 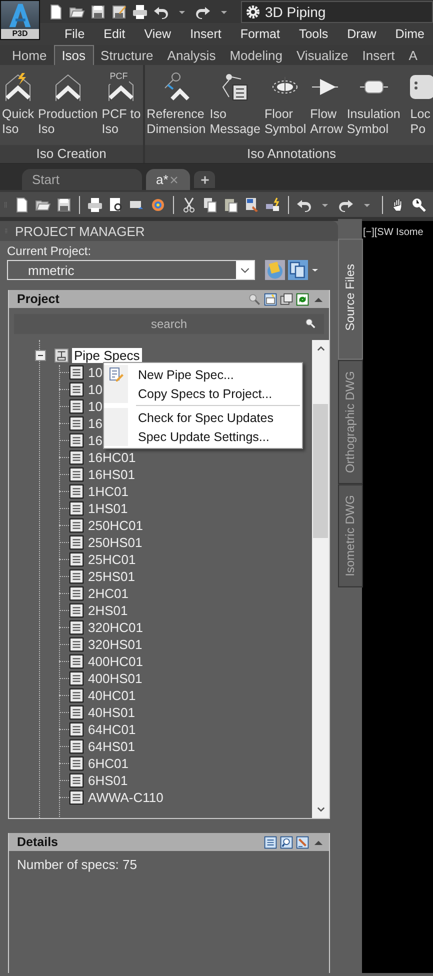 What do you see at coordinates (111, 746) in the screenshot?
I see `tree-item: 64HS01` at bounding box center [111, 746].